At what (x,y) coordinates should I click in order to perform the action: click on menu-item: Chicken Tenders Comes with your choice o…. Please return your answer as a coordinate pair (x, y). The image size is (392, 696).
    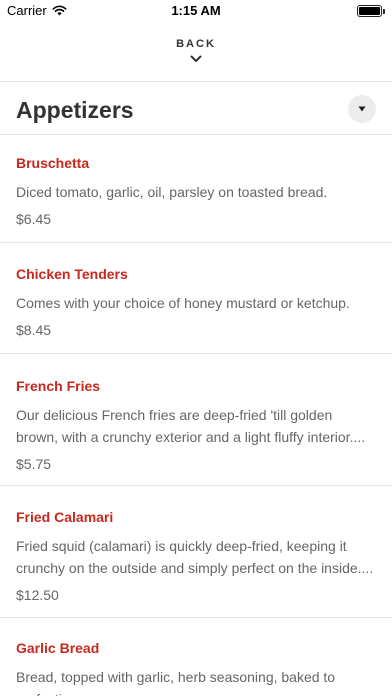
    Looking at the image, I should click on (196, 302).